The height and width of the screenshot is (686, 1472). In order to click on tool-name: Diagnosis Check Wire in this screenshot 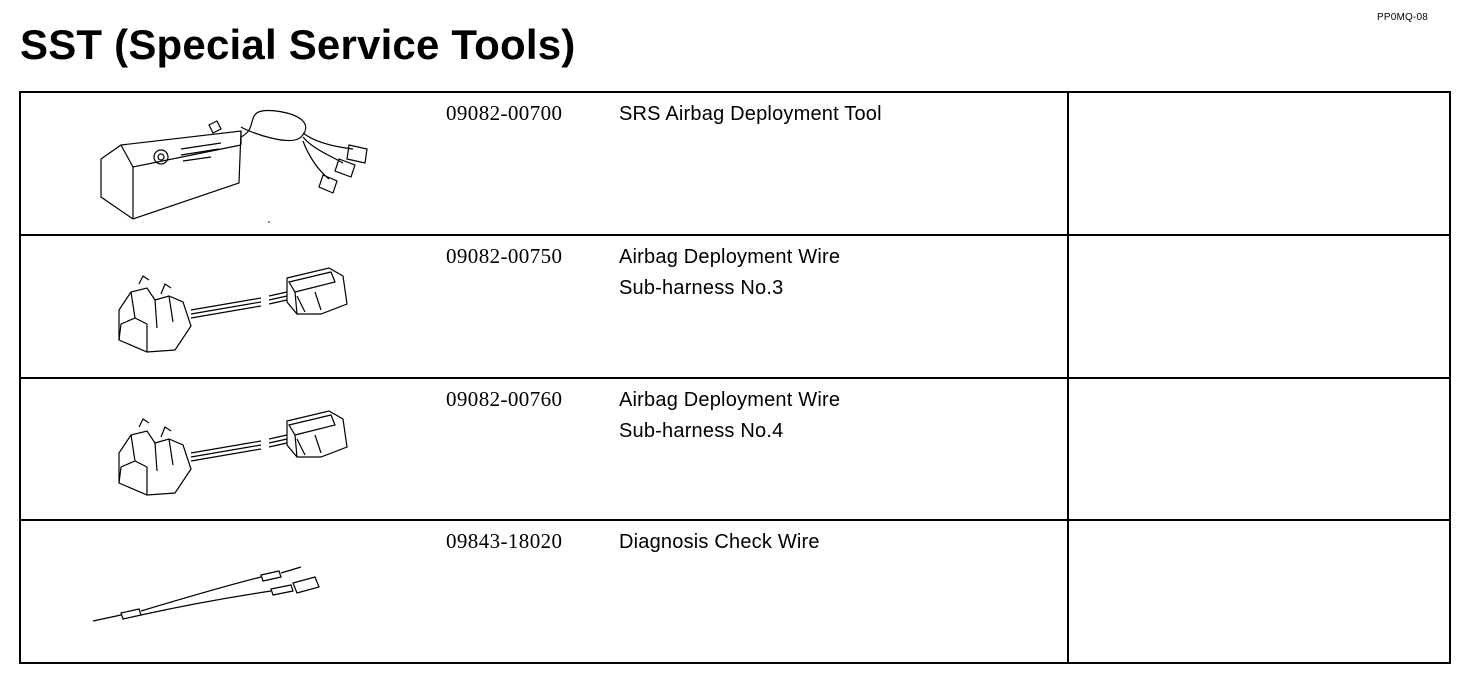, I will do `click(719, 542)`.